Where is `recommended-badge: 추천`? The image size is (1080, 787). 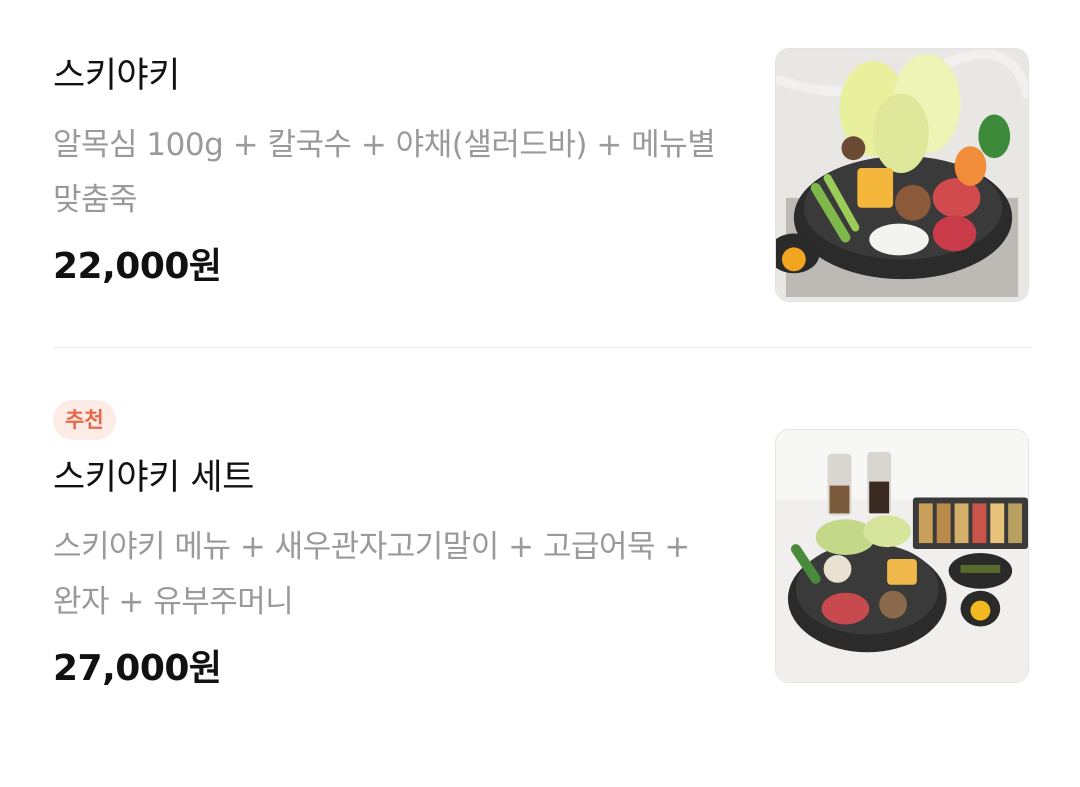
recommended-badge: 추천 is located at coordinates (84, 420).